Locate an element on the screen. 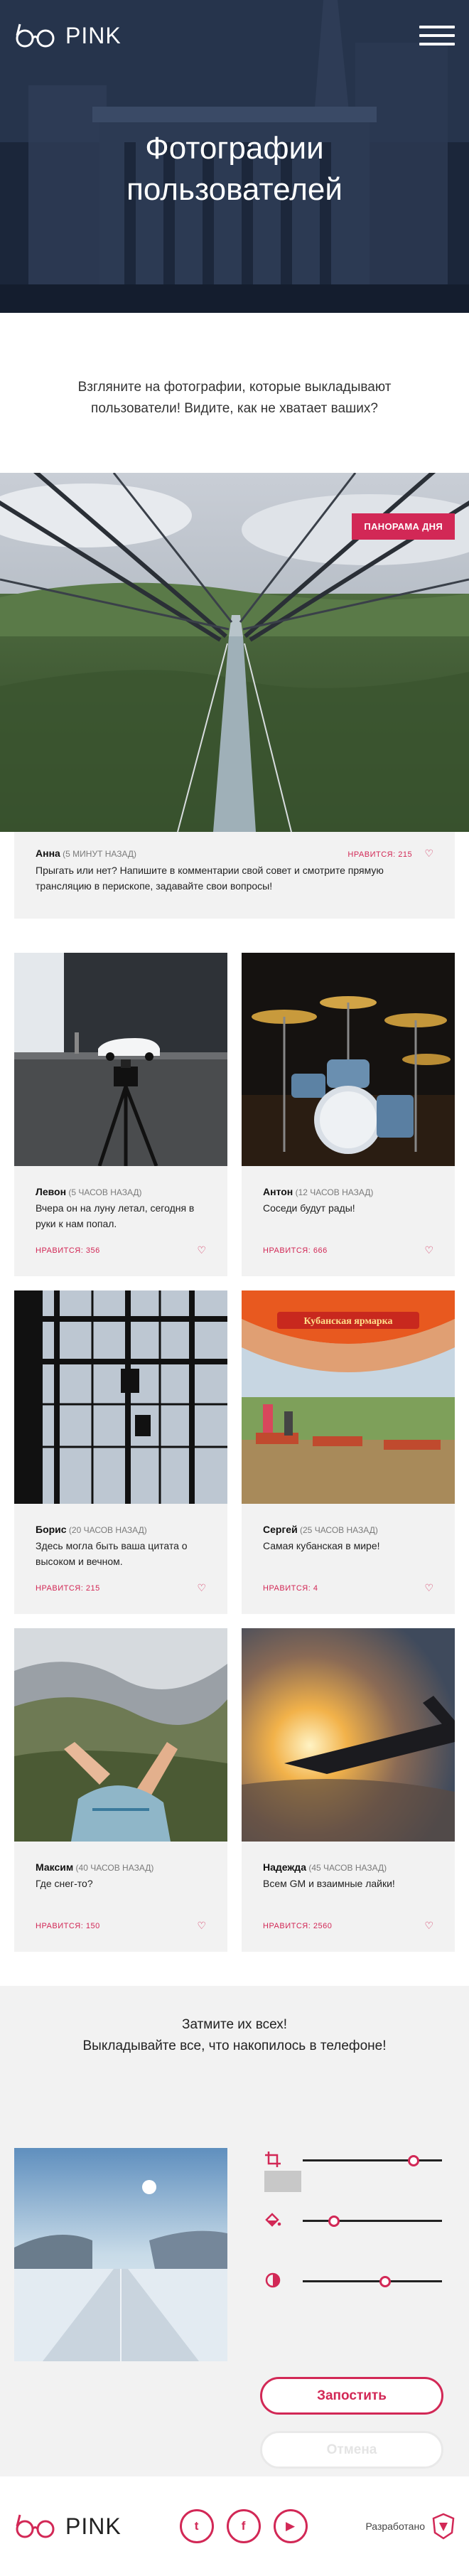 The height and width of the screenshot is (2576, 469). glass-roof-image is located at coordinates (120, 1397).